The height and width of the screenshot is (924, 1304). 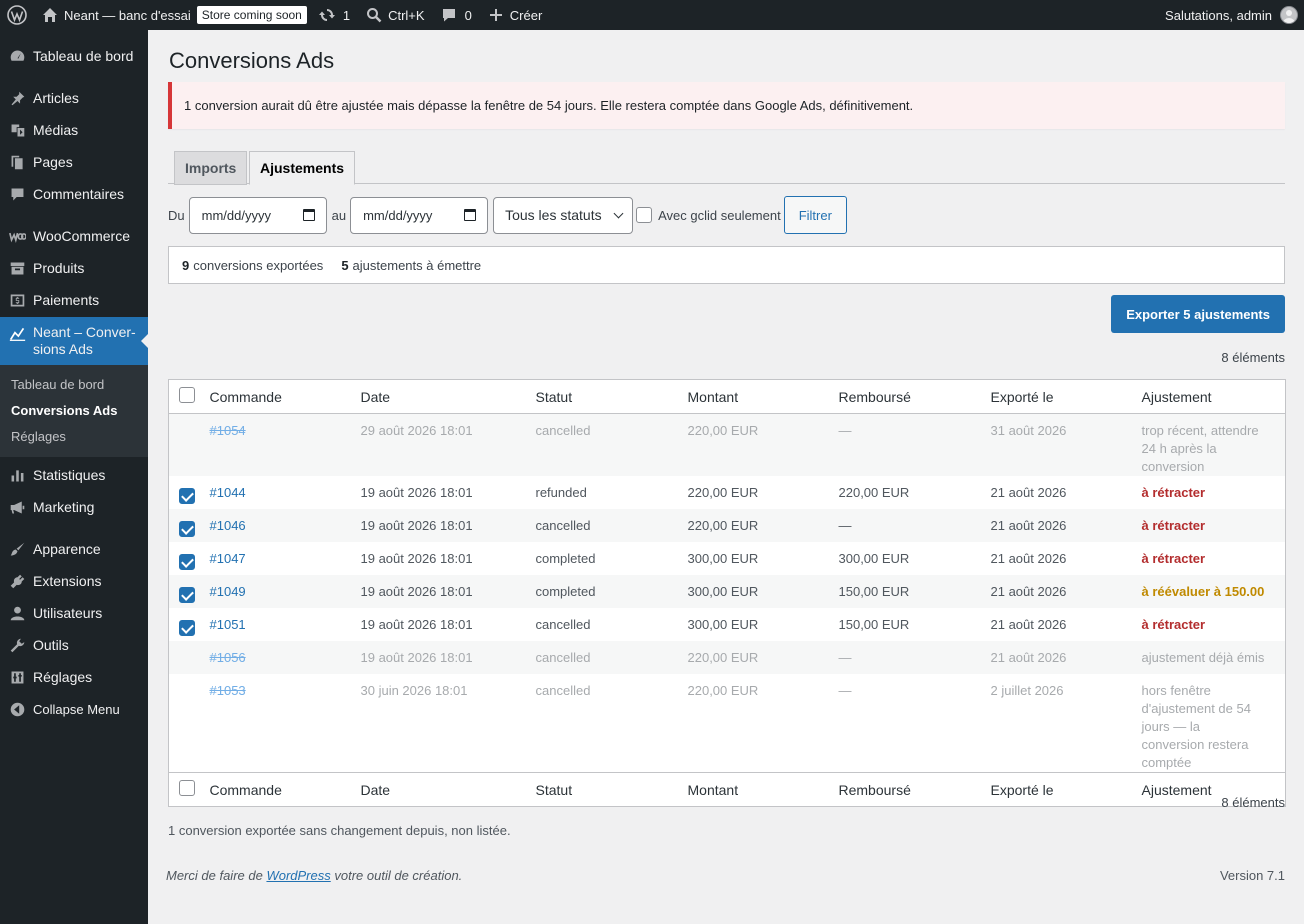 What do you see at coordinates (644, 215) in the screenshot?
I see `gclid-only-checkbox` at bounding box center [644, 215].